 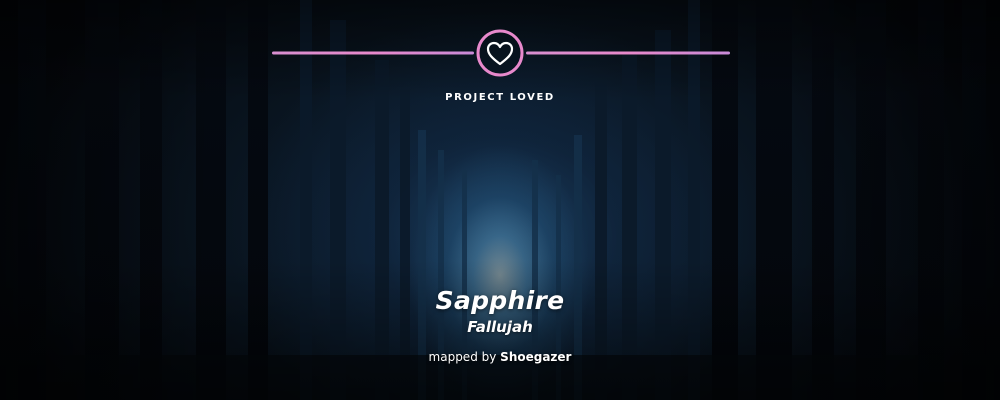 What do you see at coordinates (462, 357) in the screenshot?
I see `mapped-by-prefix: mapped by` at bounding box center [462, 357].